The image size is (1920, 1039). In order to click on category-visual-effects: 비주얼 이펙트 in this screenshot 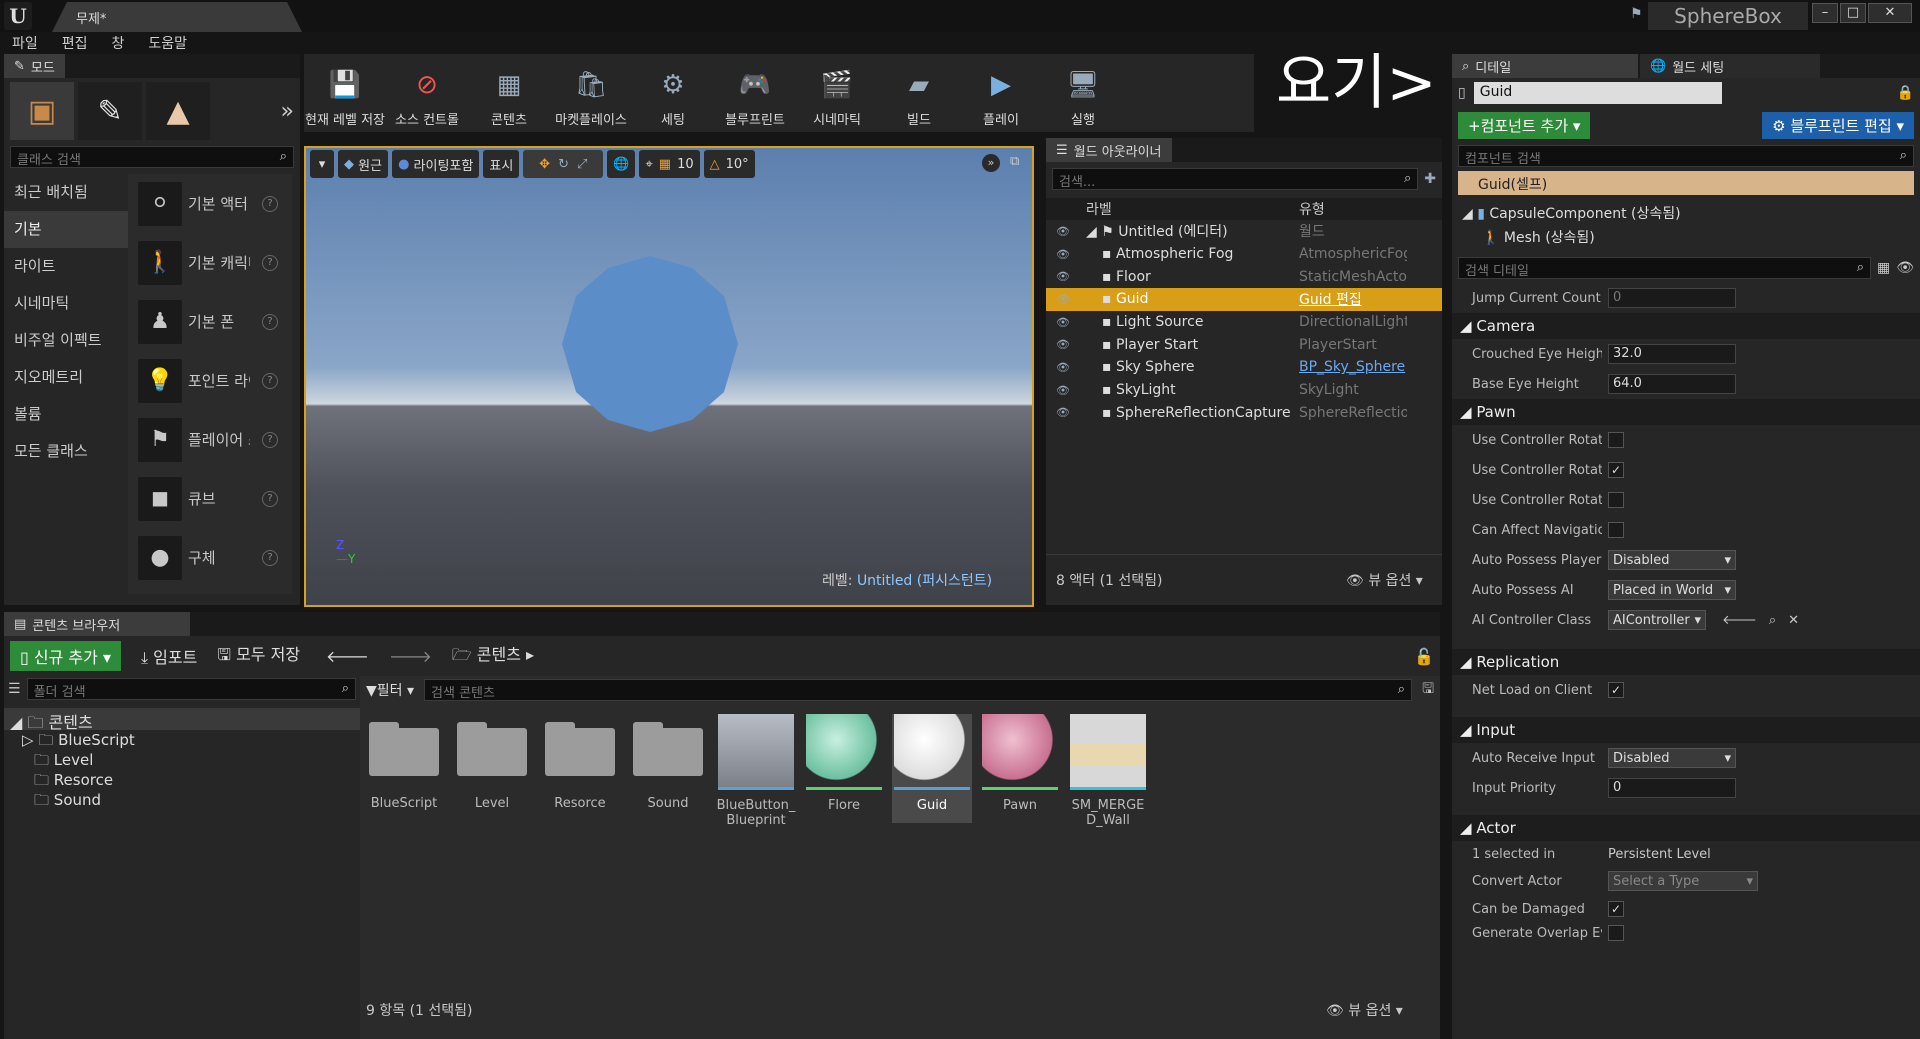, I will do `click(66, 340)`.